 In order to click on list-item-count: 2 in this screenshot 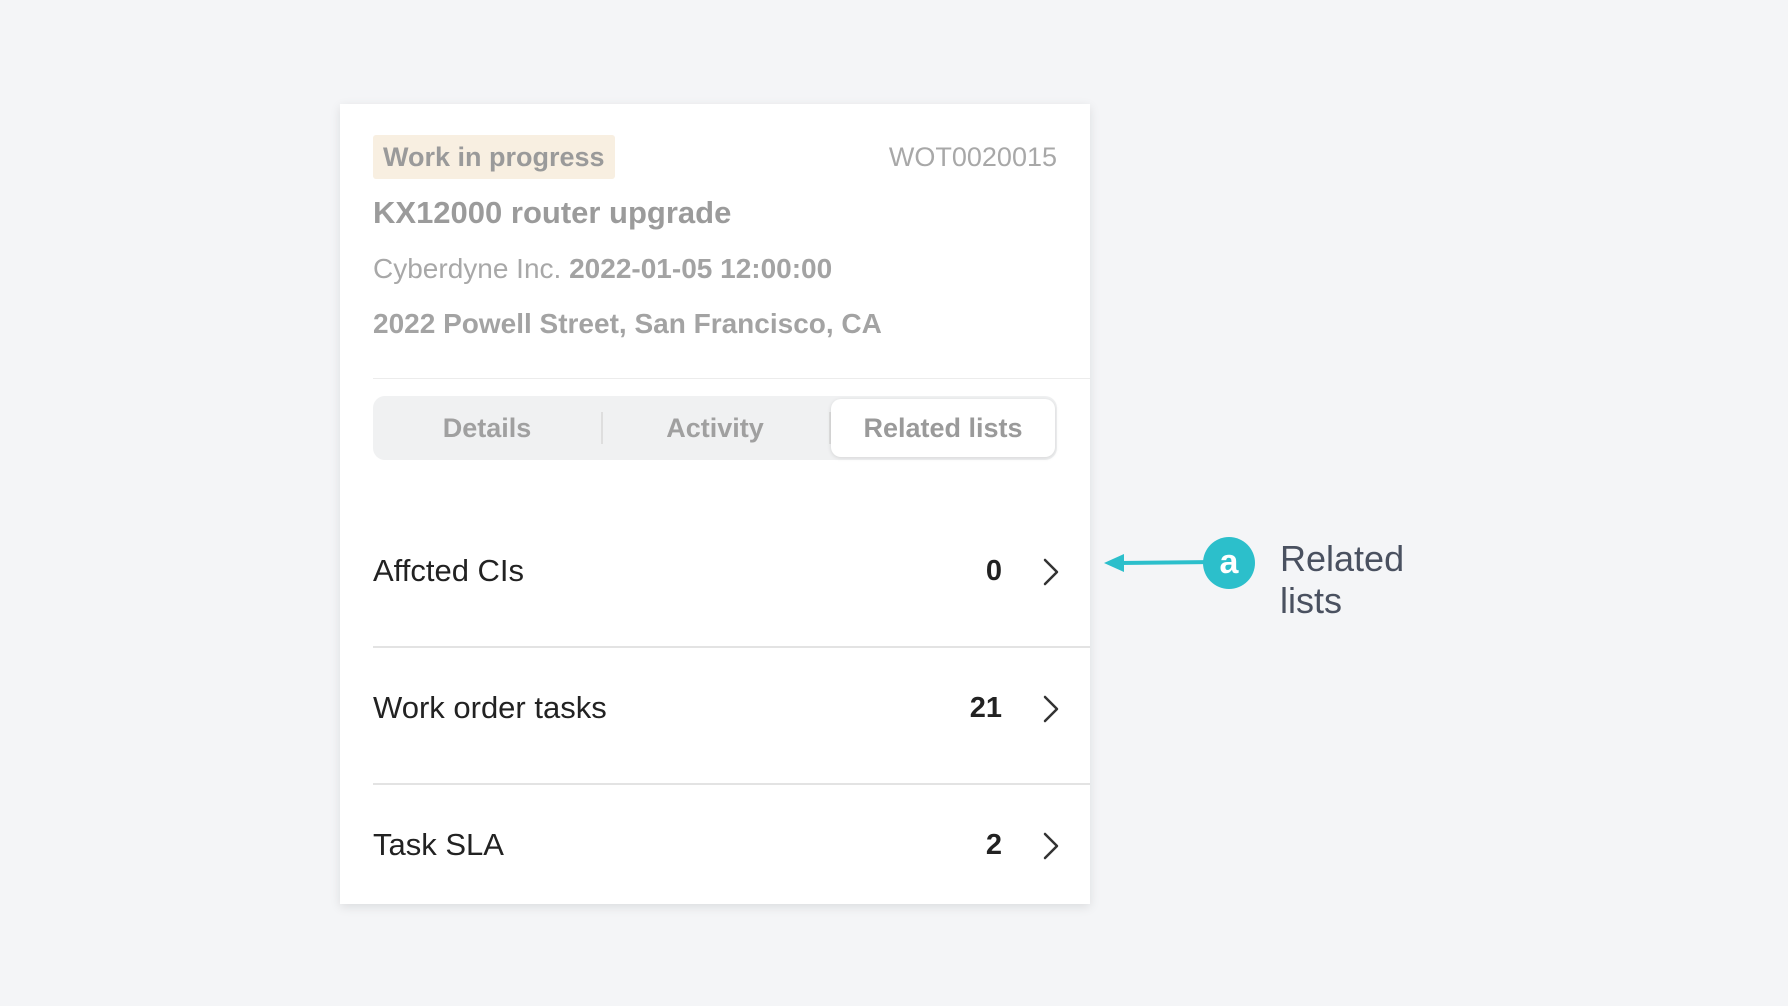, I will do `click(993, 845)`.